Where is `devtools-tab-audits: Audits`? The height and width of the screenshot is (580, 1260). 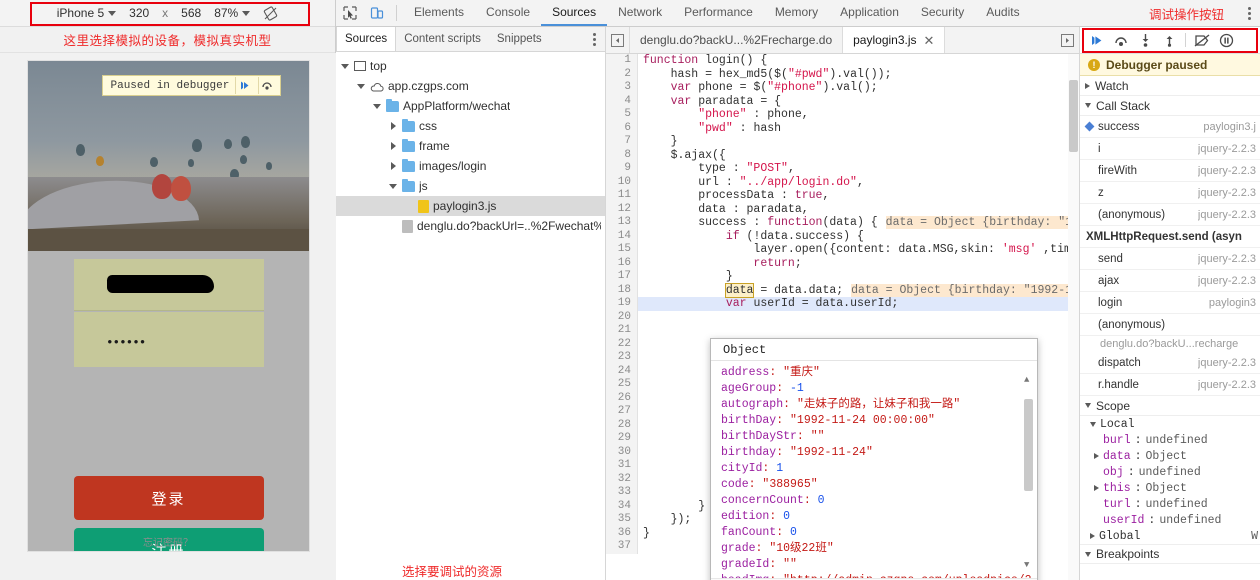
devtools-tab-audits: Audits is located at coordinates (1002, 13).